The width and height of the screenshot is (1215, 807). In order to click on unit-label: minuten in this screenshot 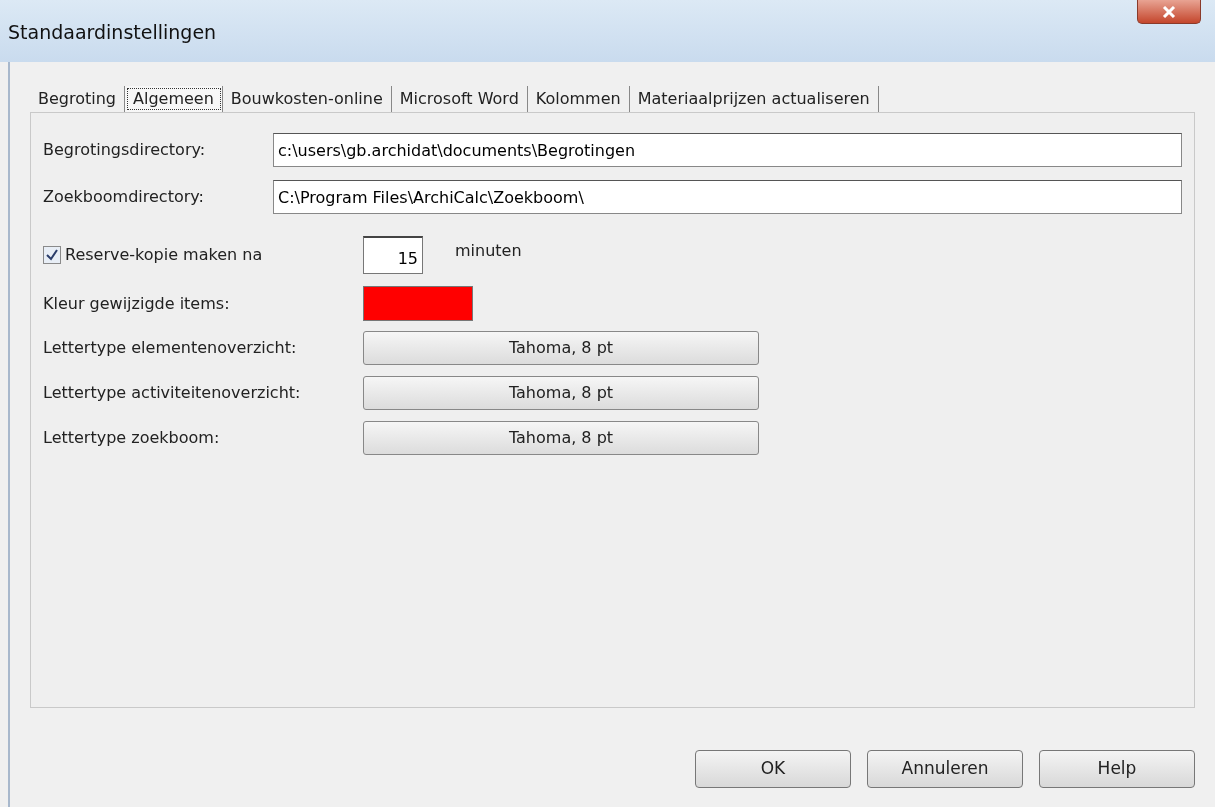, I will do `click(488, 251)`.